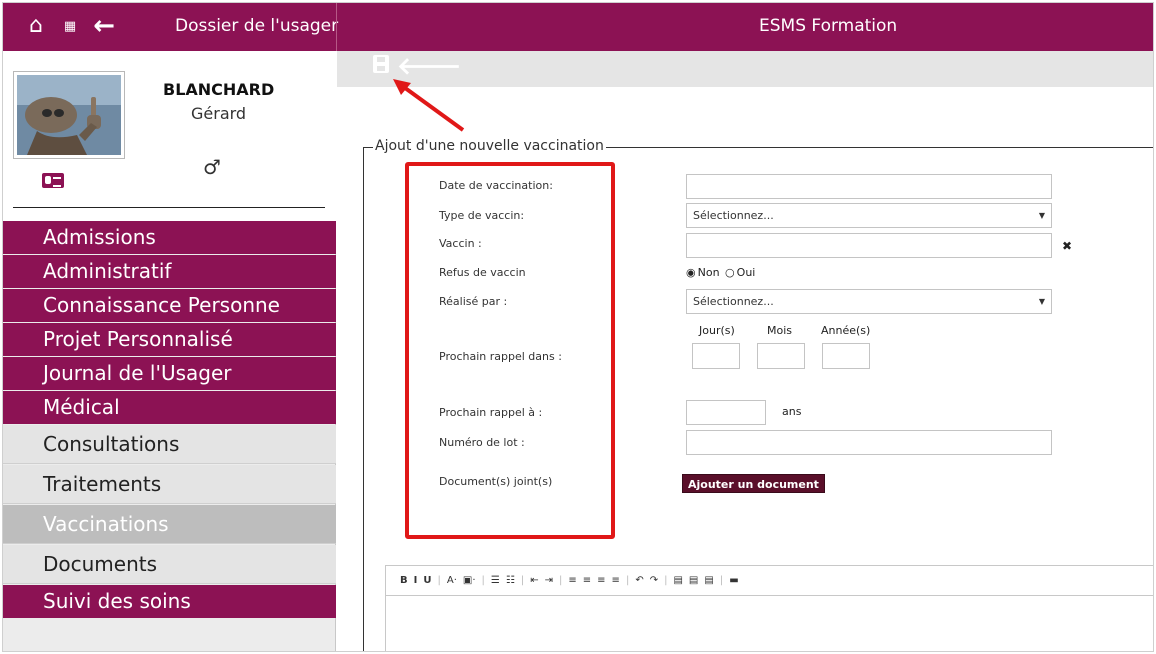 This screenshot has height=654, width=1156. Describe the element at coordinates (721, 272) in the screenshot. I see `refusal-radio-group: ◉ Non ○ Oui` at that location.